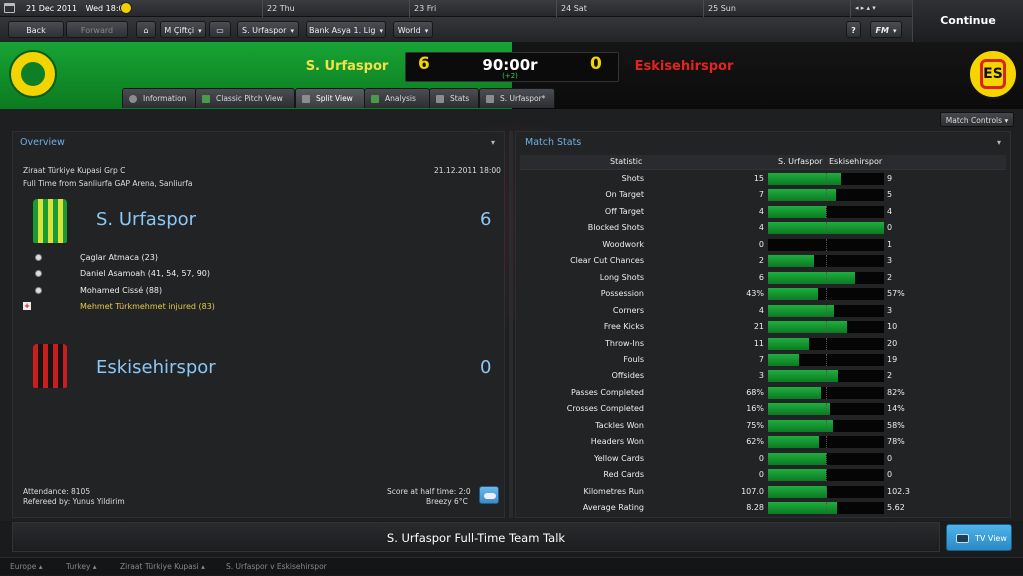 The image size is (1023, 576). Describe the element at coordinates (890, 178) in the screenshot. I see `stat-away-value: 9` at that location.